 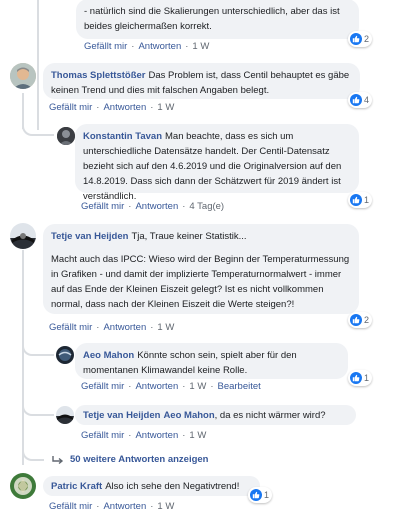 I want to click on comment-actions: Gefällt mir · Antworten · 1 W · Bearbeitet, so click(x=171, y=386).